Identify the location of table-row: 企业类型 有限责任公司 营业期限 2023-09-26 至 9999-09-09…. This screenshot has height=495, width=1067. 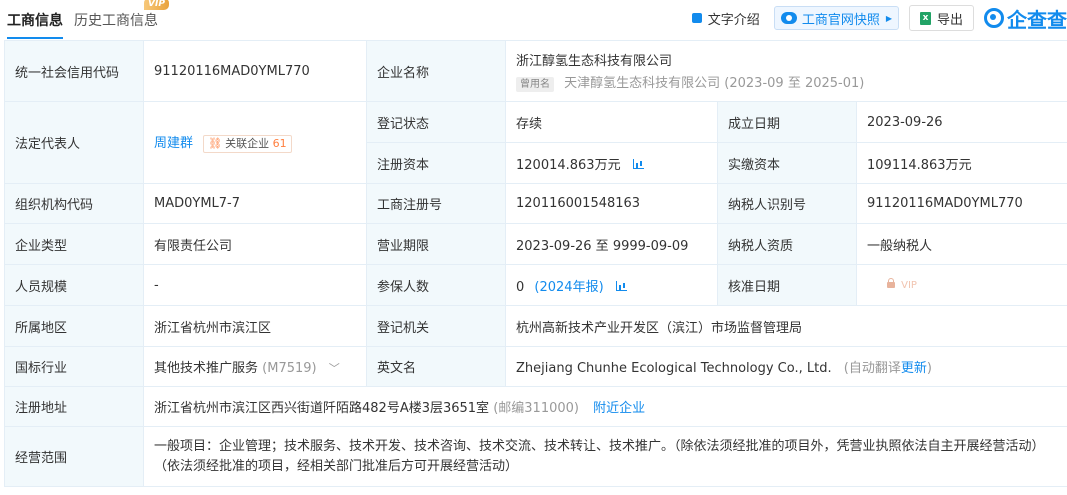
(535, 244).